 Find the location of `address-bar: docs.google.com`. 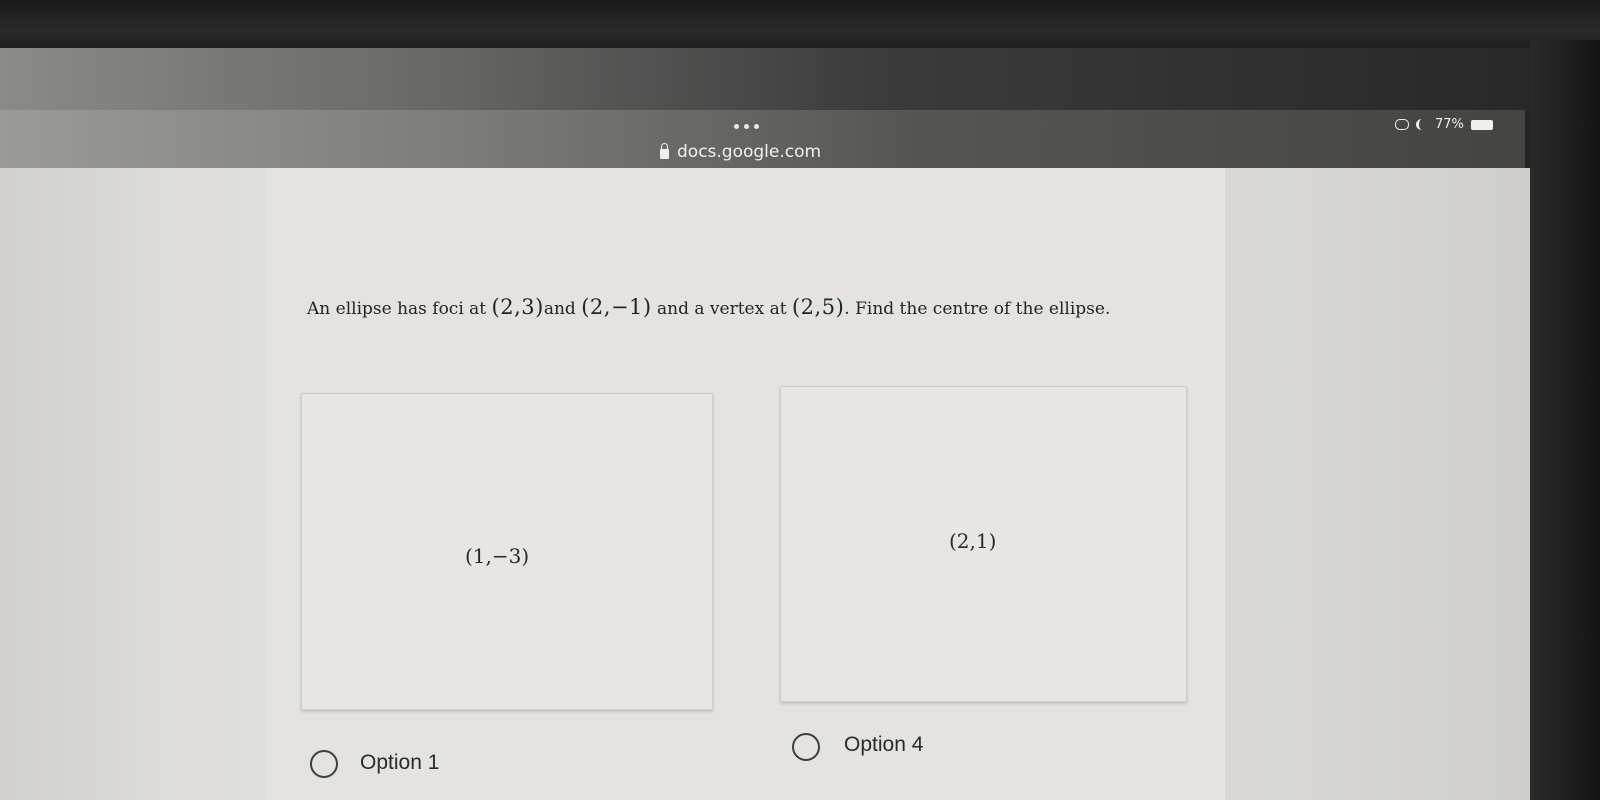

address-bar: docs.google.com is located at coordinates (740, 152).